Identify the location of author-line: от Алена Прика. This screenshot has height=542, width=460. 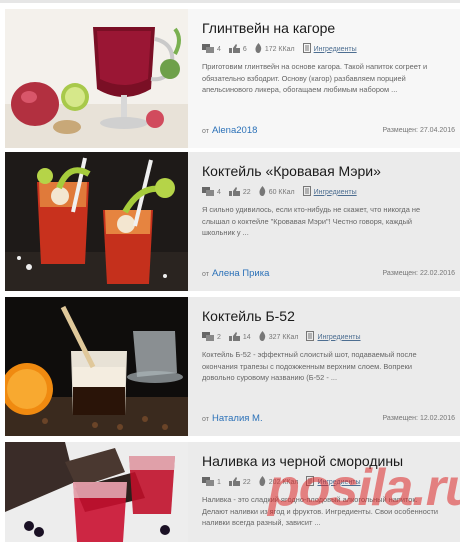
(235, 273).